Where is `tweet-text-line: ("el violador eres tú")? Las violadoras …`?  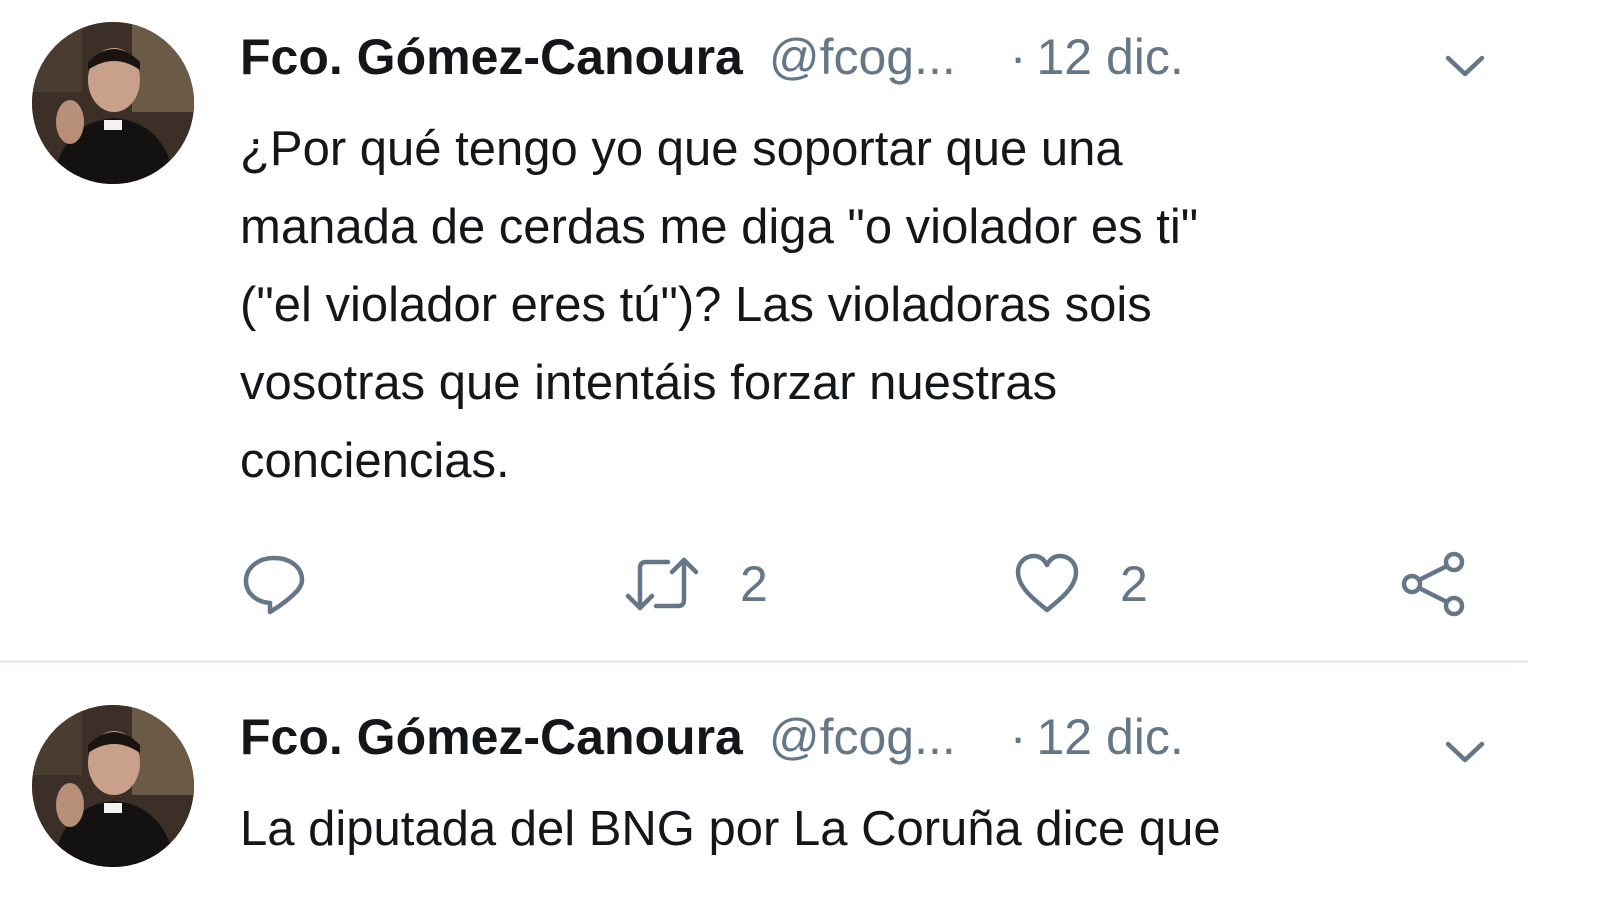
tweet-text-line: ("el violador eres tú")? Las violadoras … is located at coordinates (696, 305).